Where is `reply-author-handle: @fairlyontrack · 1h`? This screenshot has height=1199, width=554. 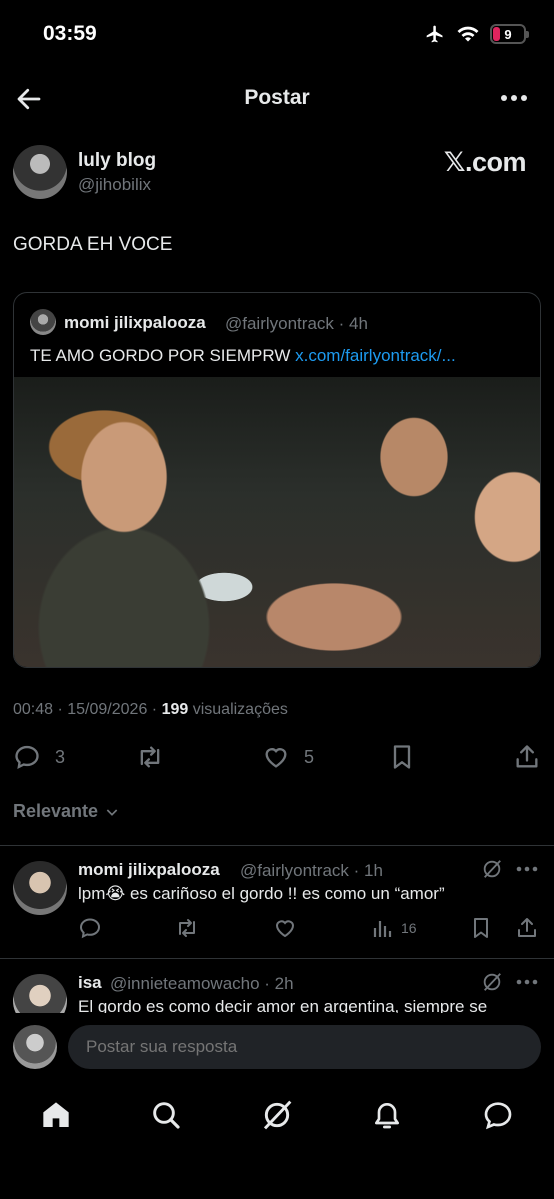 reply-author-handle: @fairlyontrack · 1h is located at coordinates (311, 870).